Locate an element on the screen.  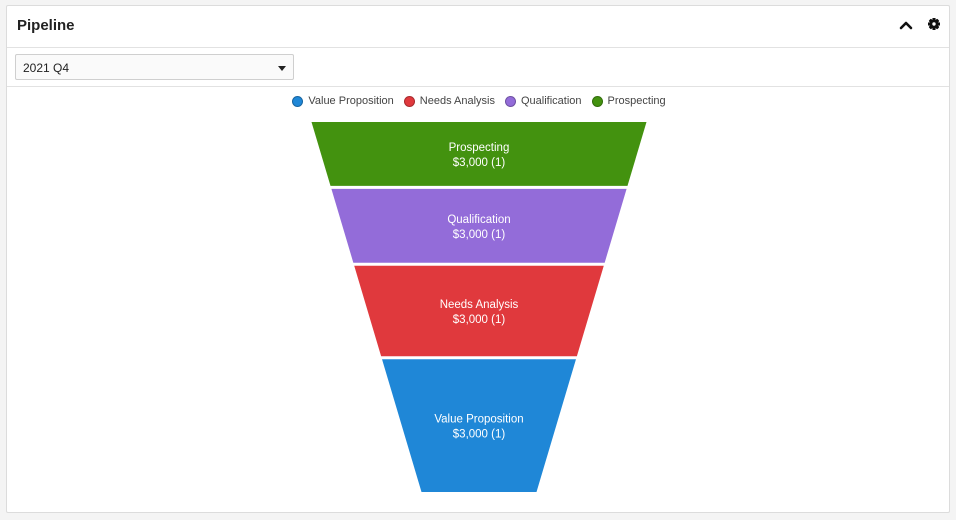
funnel-segment-name: Value Proposition is located at coordinates (478, 420).